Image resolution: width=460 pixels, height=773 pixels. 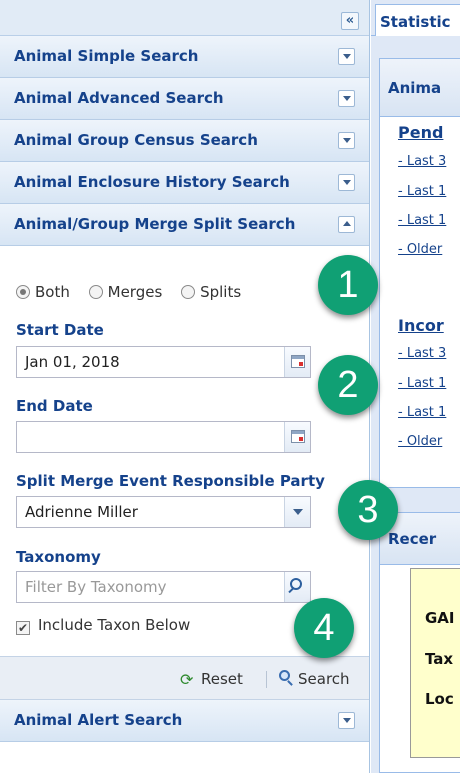 What do you see at coordinates (221, 292) in the screenshot?
I see `radio-label: Splits` at bounding box center [221, 292].